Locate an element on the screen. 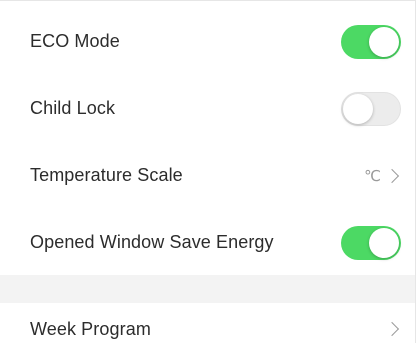 This screenshot has width=416, height=355. temperature-scale-label: Temperature Scale is located at coordinates (106, 175).